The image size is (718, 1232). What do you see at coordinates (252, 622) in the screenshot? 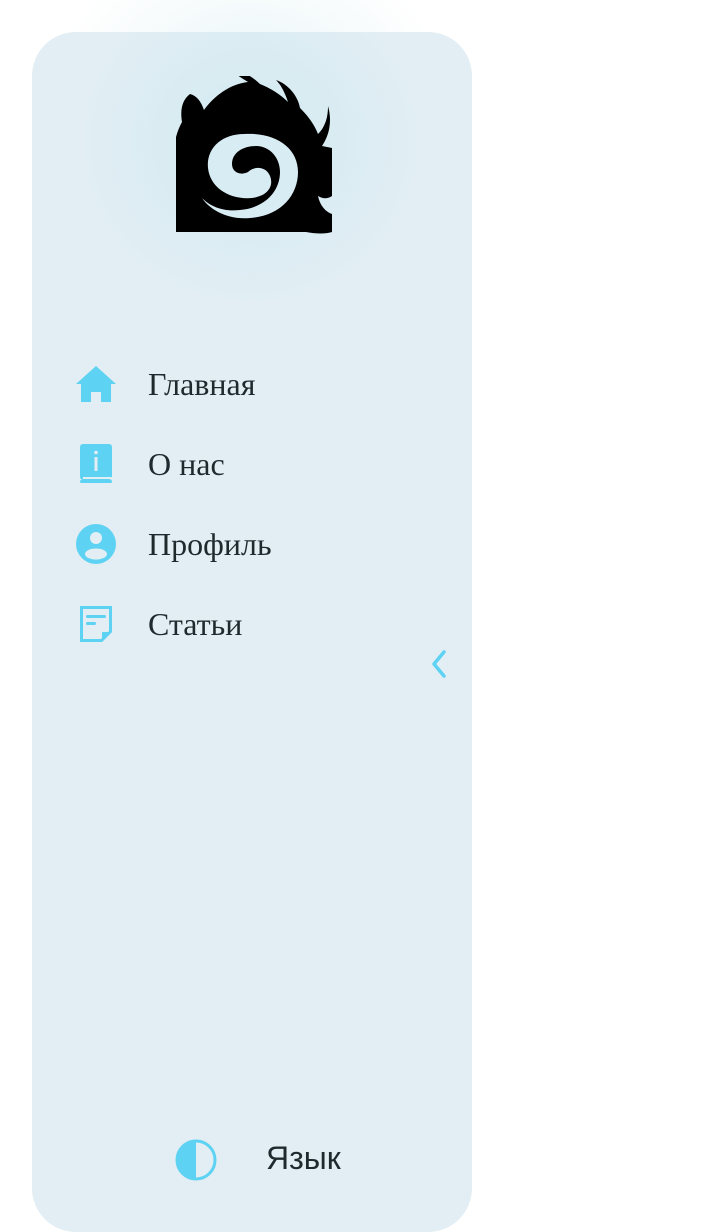
I see `nav-item-articles: Статьи` at bounding box center [252, 622].